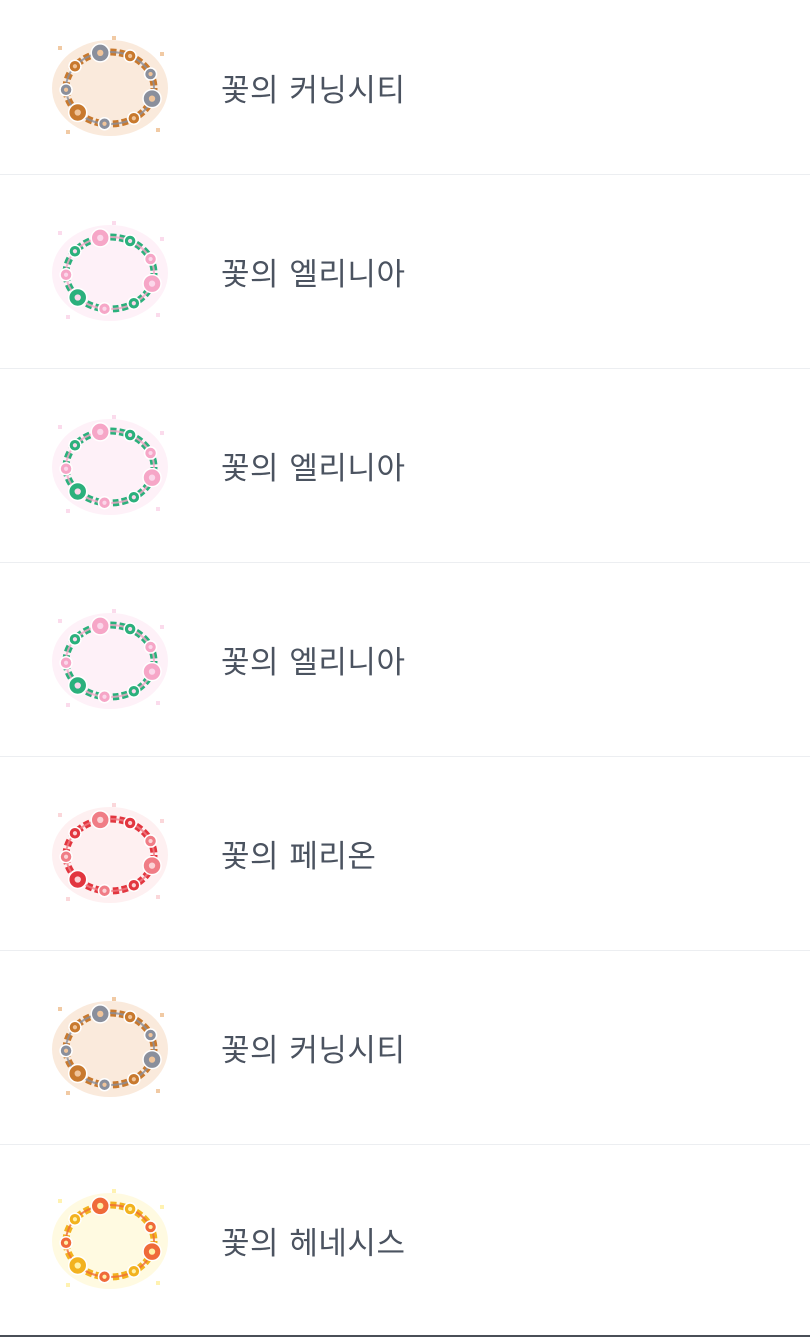  What do you see at coordinates (299, 857) in the screenshot?
I see `item-label: 꽃의 페리온` at bounding box center [299, 857].